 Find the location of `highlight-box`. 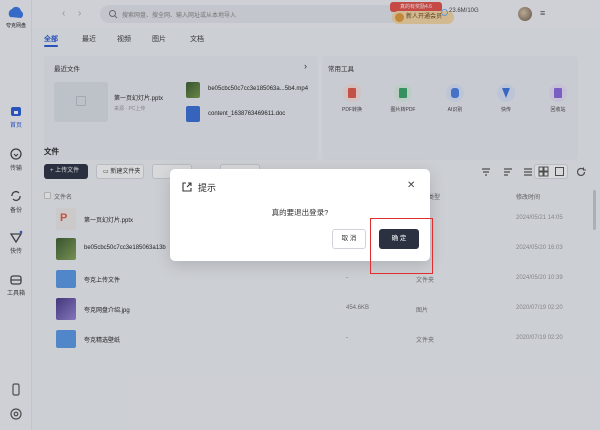

highlight-box is located at coordinates (401, 246).